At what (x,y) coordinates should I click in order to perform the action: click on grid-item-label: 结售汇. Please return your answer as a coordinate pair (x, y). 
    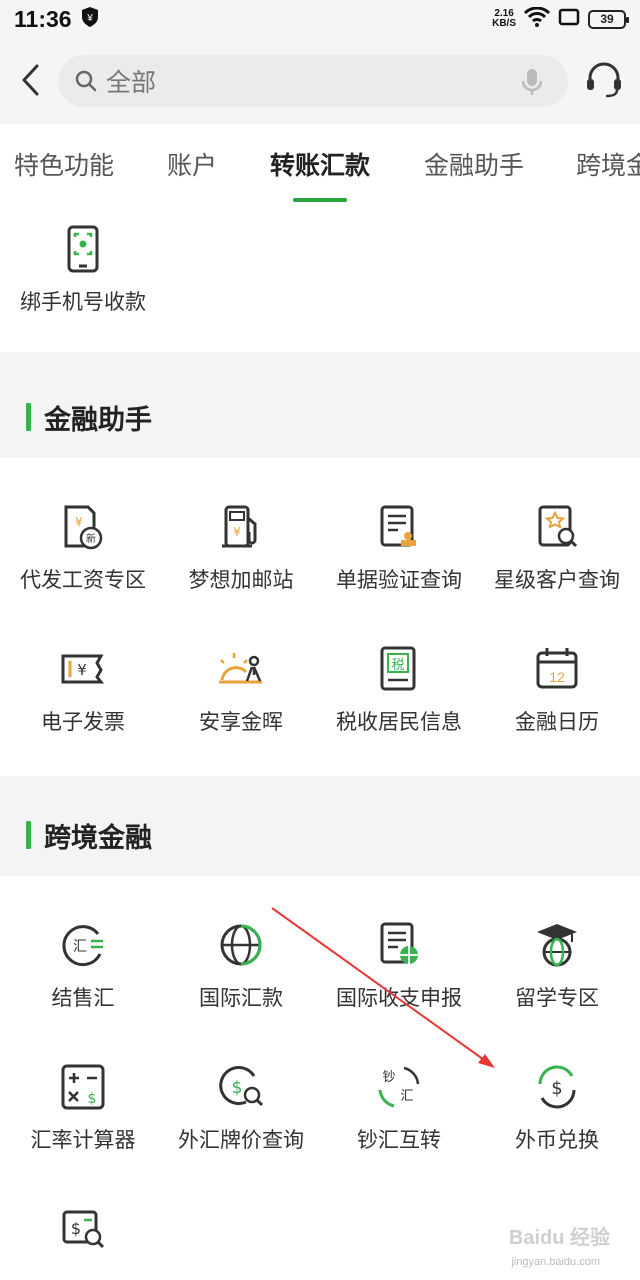
    Looking at the image, I should click on (83, 998).